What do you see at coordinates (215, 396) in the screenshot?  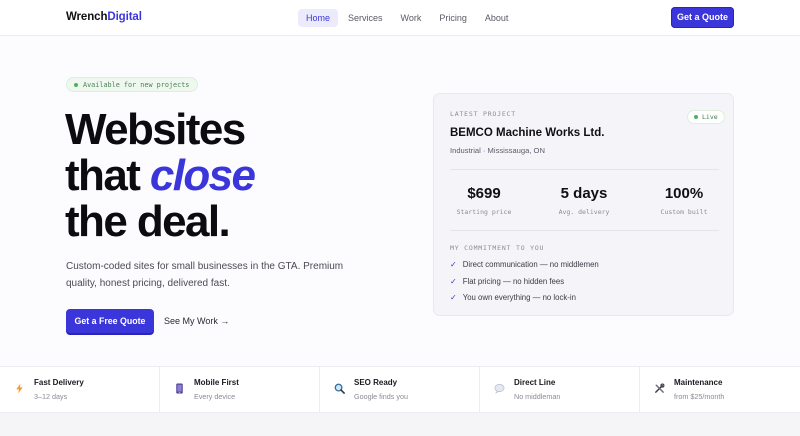 I see `feature-subtitle: Every device` at bounding box center [215, 396].